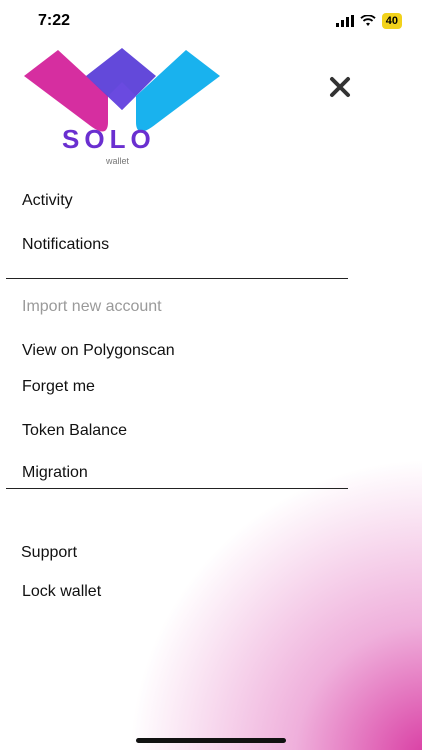 The width and height of the screenshot is (422, 750). I want to click on status-time: 7:22, so click(54, 20).